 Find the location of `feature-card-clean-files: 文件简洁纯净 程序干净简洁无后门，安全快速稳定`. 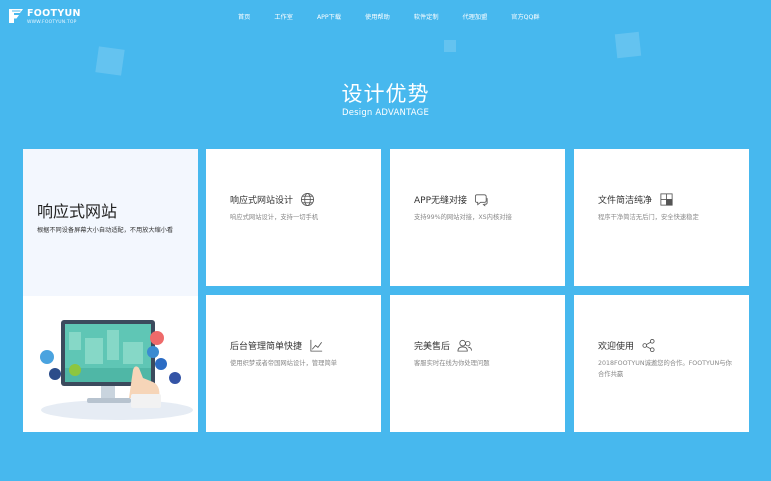

feature-card-clean-files: 文件简洁纯净 程序干净简洁无后门，安全快速稳定 is located at coordinates (661, 217).